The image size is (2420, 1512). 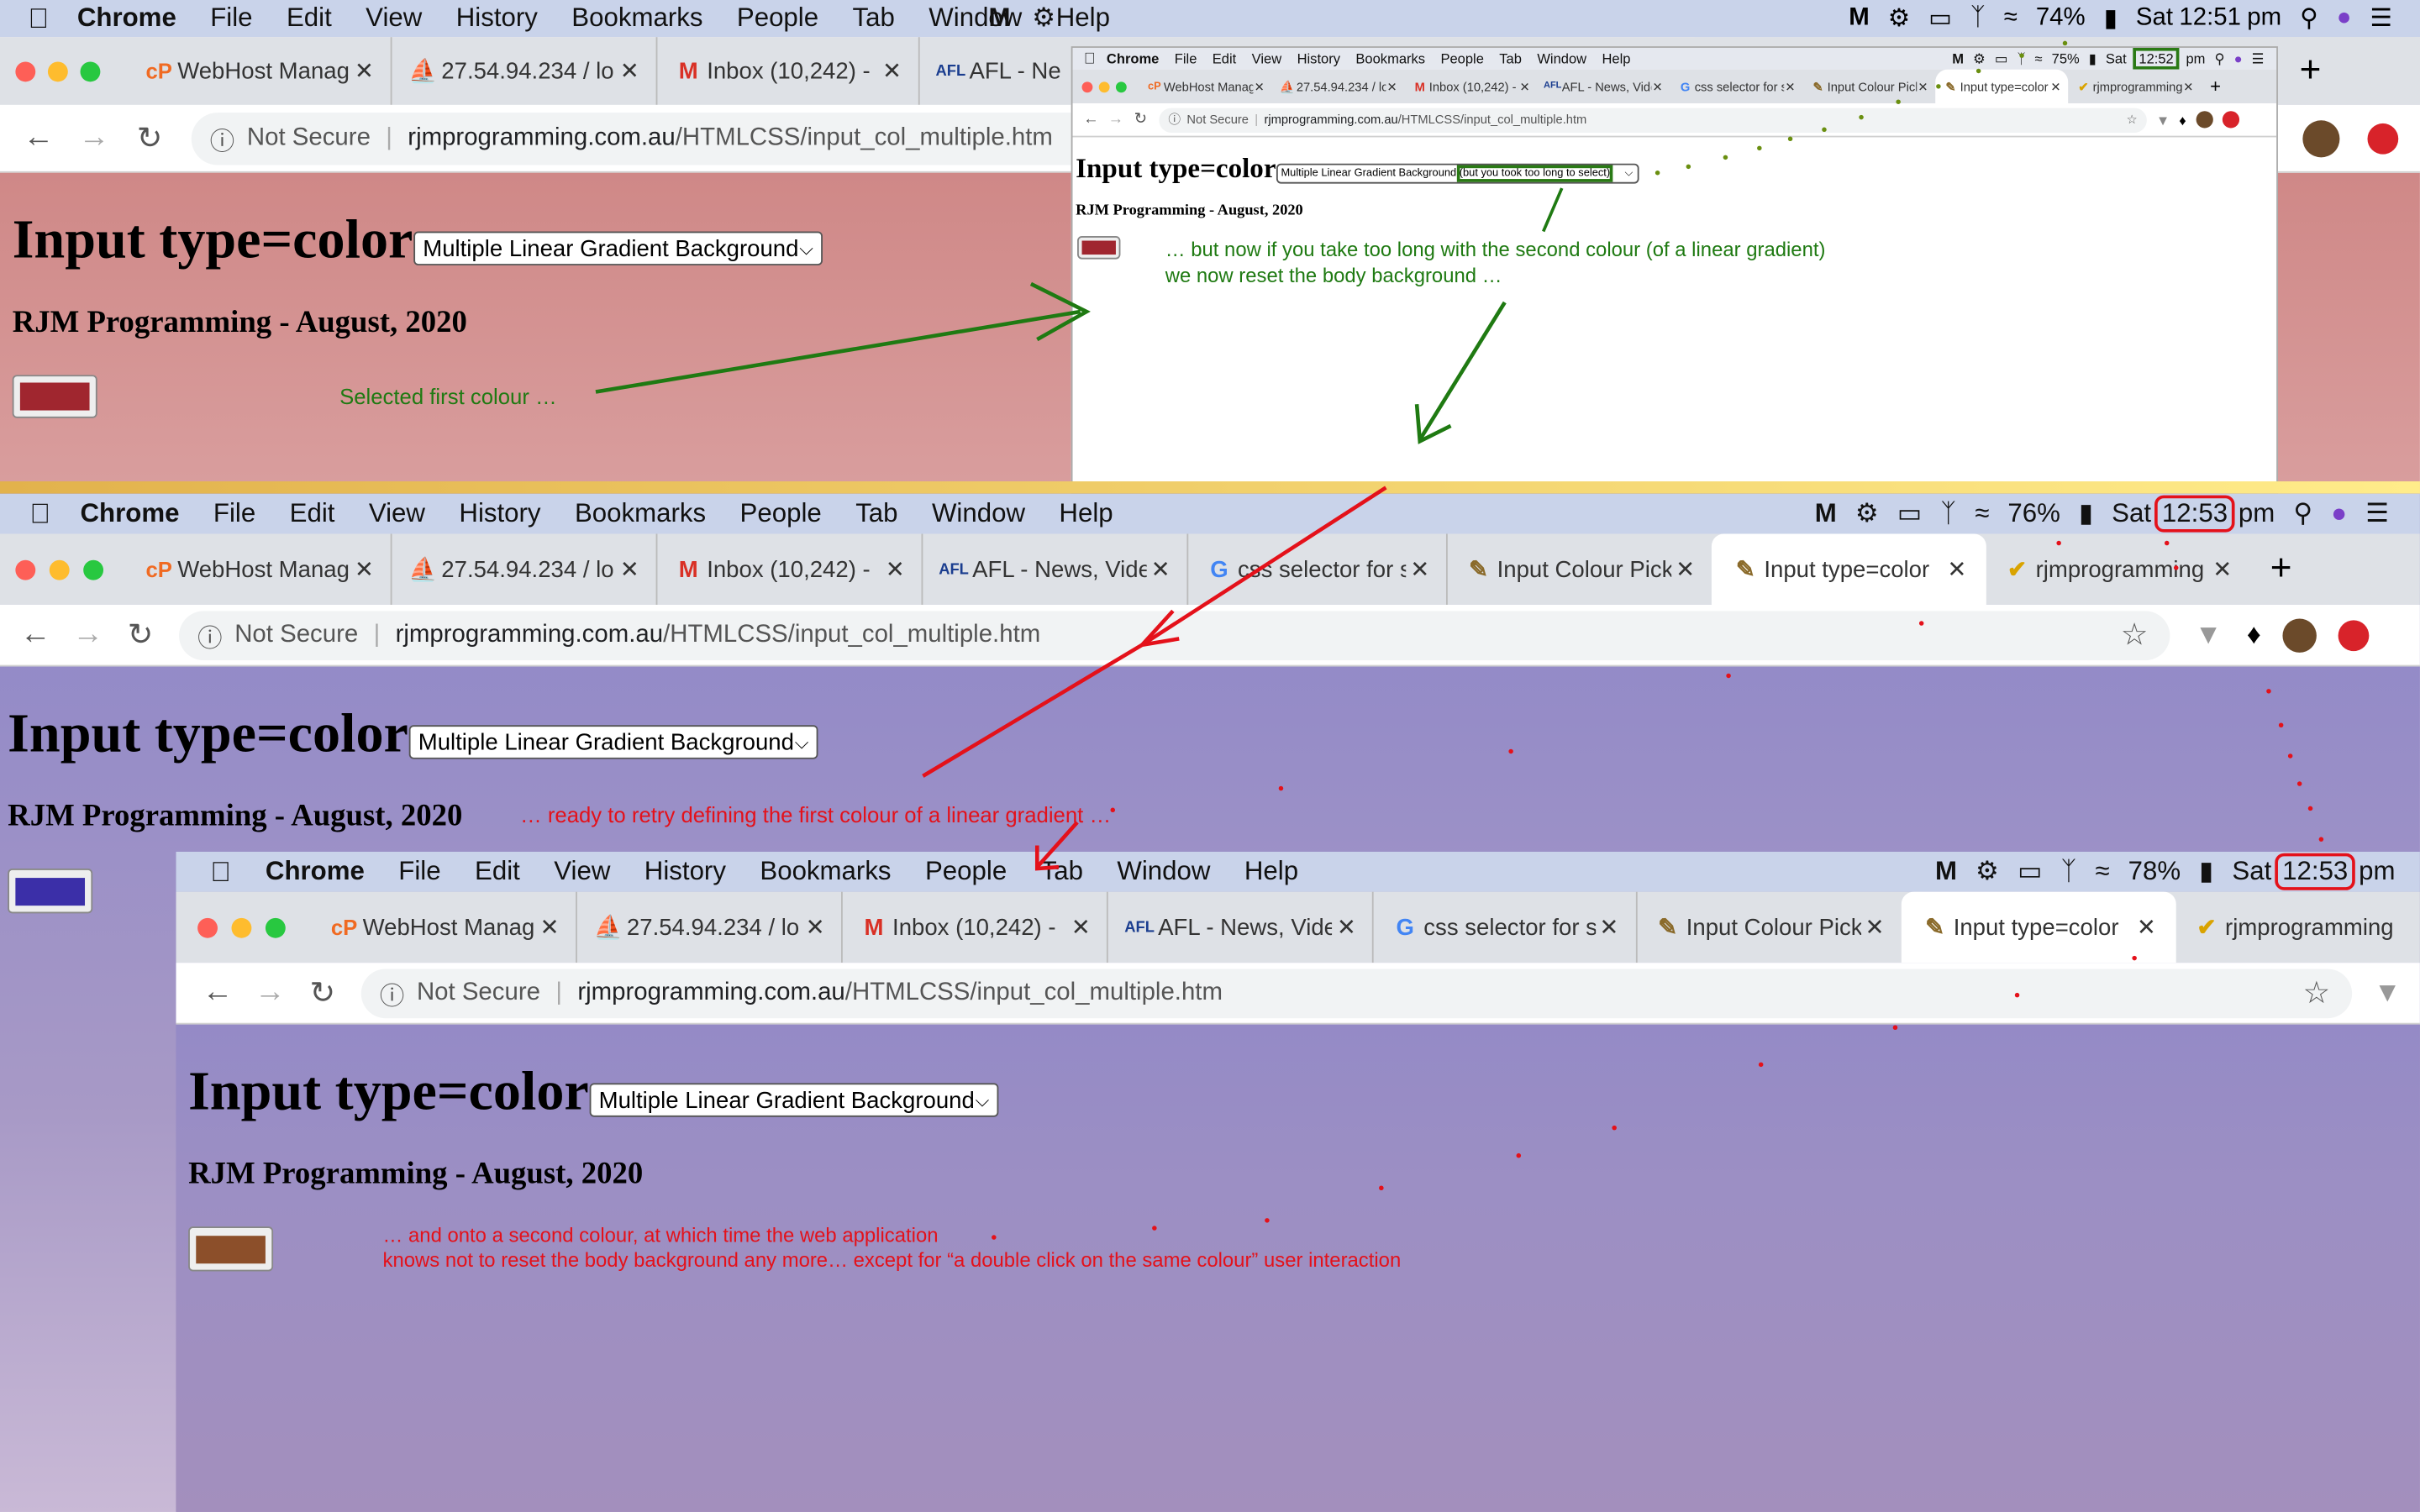 I want to click on clock-time: 12:53, so click(x=2315, y=871).